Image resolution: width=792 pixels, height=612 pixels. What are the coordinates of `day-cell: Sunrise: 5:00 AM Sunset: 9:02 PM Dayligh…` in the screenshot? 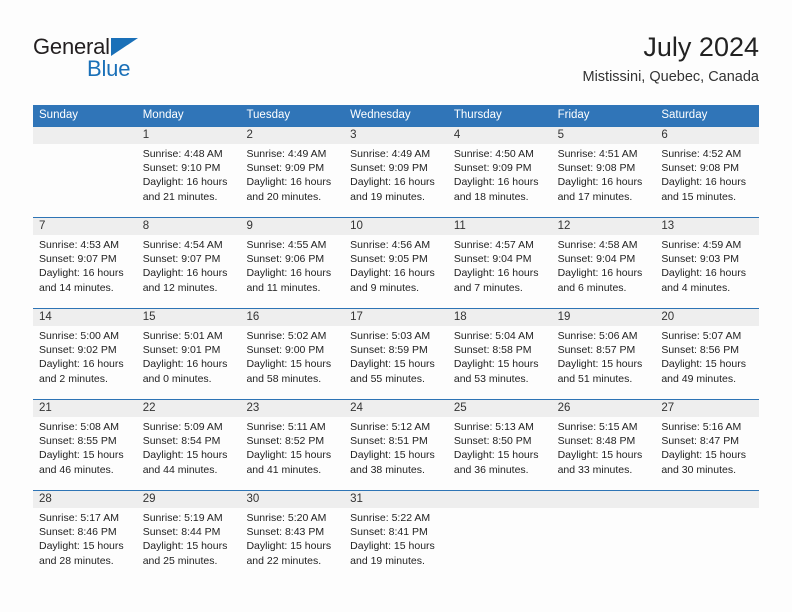 It's located at (85, 362).